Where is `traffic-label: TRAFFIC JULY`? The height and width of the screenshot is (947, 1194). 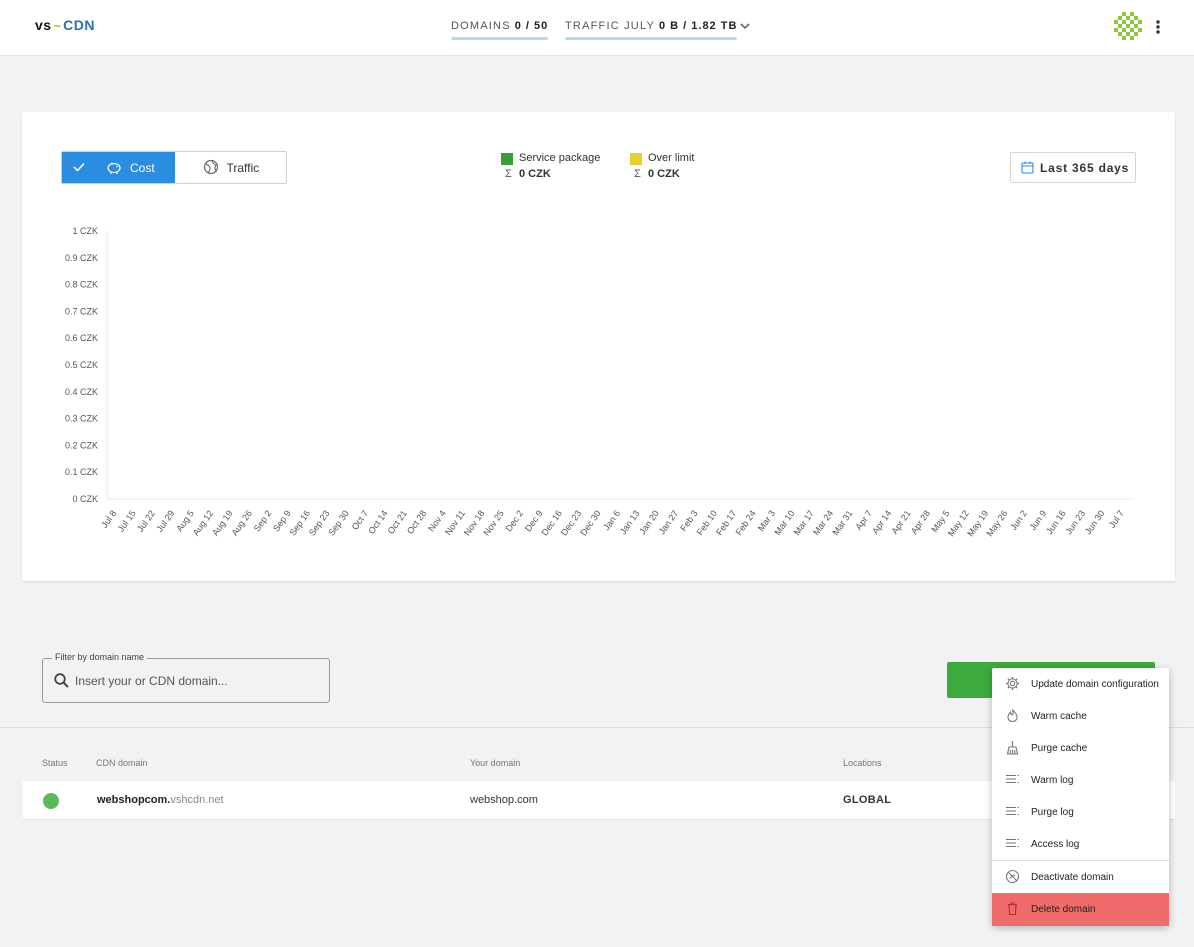
traffic-label: TRAFFIC JULY is located at coordinates (610, 26).